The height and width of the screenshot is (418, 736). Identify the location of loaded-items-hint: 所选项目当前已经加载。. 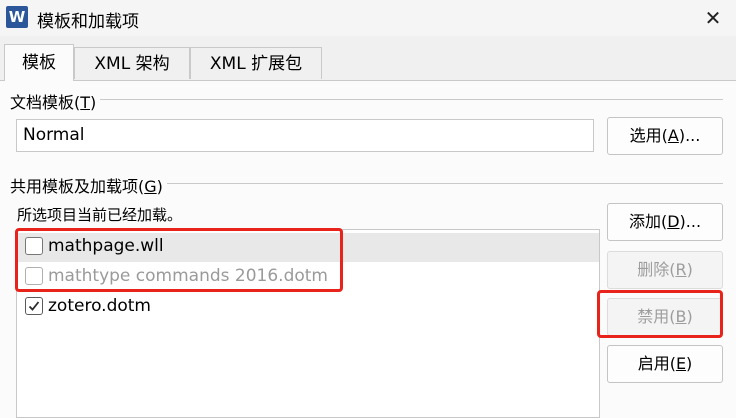
(100, 215).